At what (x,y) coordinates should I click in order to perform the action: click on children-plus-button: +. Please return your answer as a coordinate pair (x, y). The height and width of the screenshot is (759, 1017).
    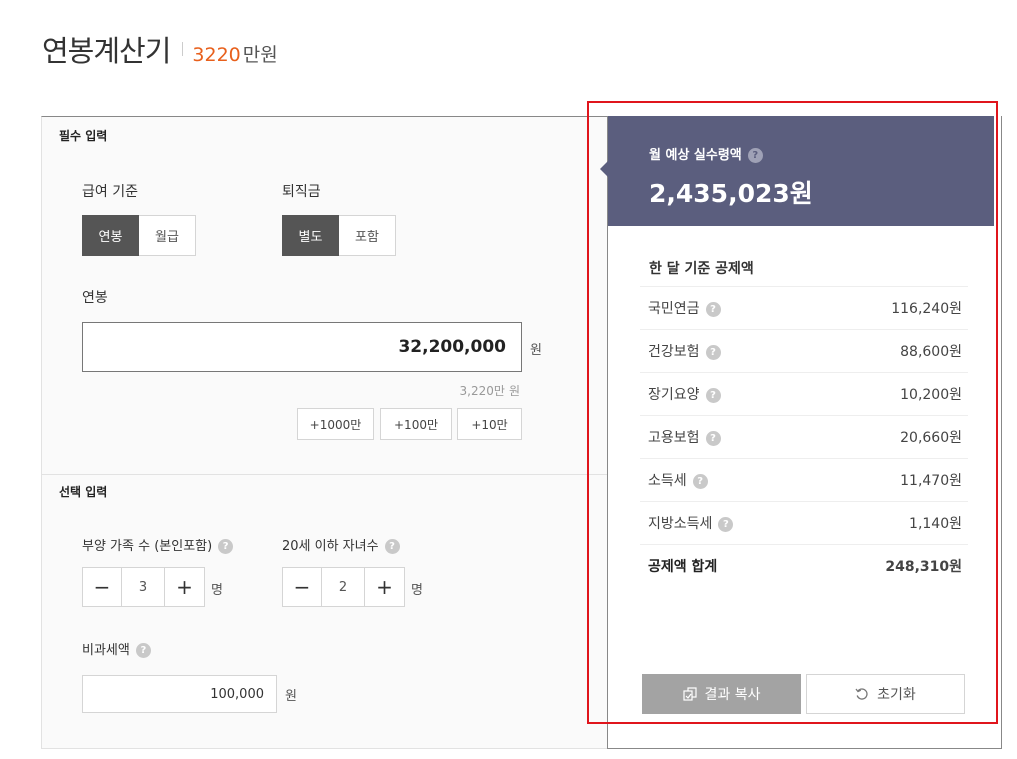
    Looking at the image, I should click on (385, 587).